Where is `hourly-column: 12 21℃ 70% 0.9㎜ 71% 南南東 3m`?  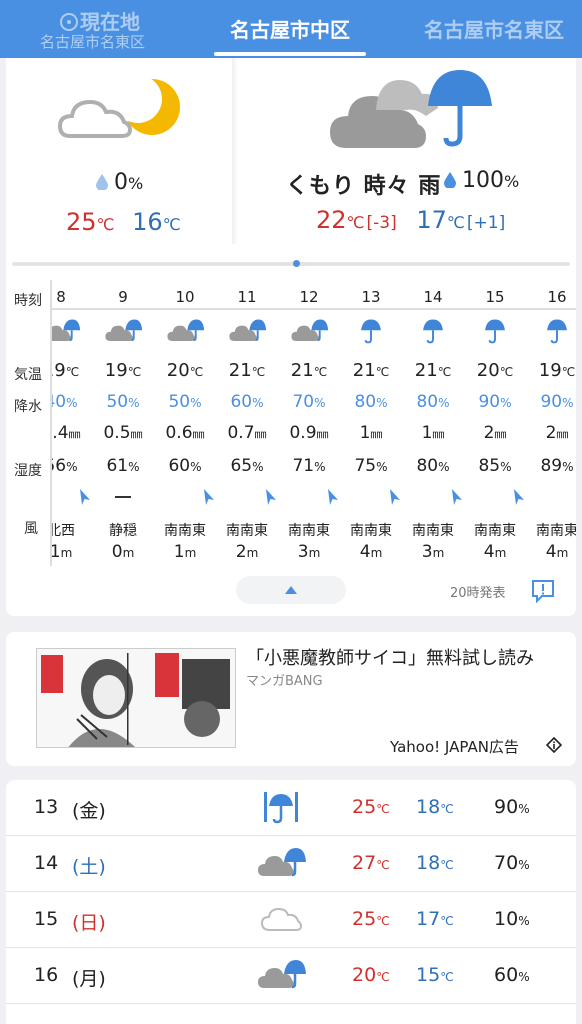 hourly-column: 12 21℃ 70% 0.9㎜ 71% 南南東 3m is located at coordinates (309, 423).